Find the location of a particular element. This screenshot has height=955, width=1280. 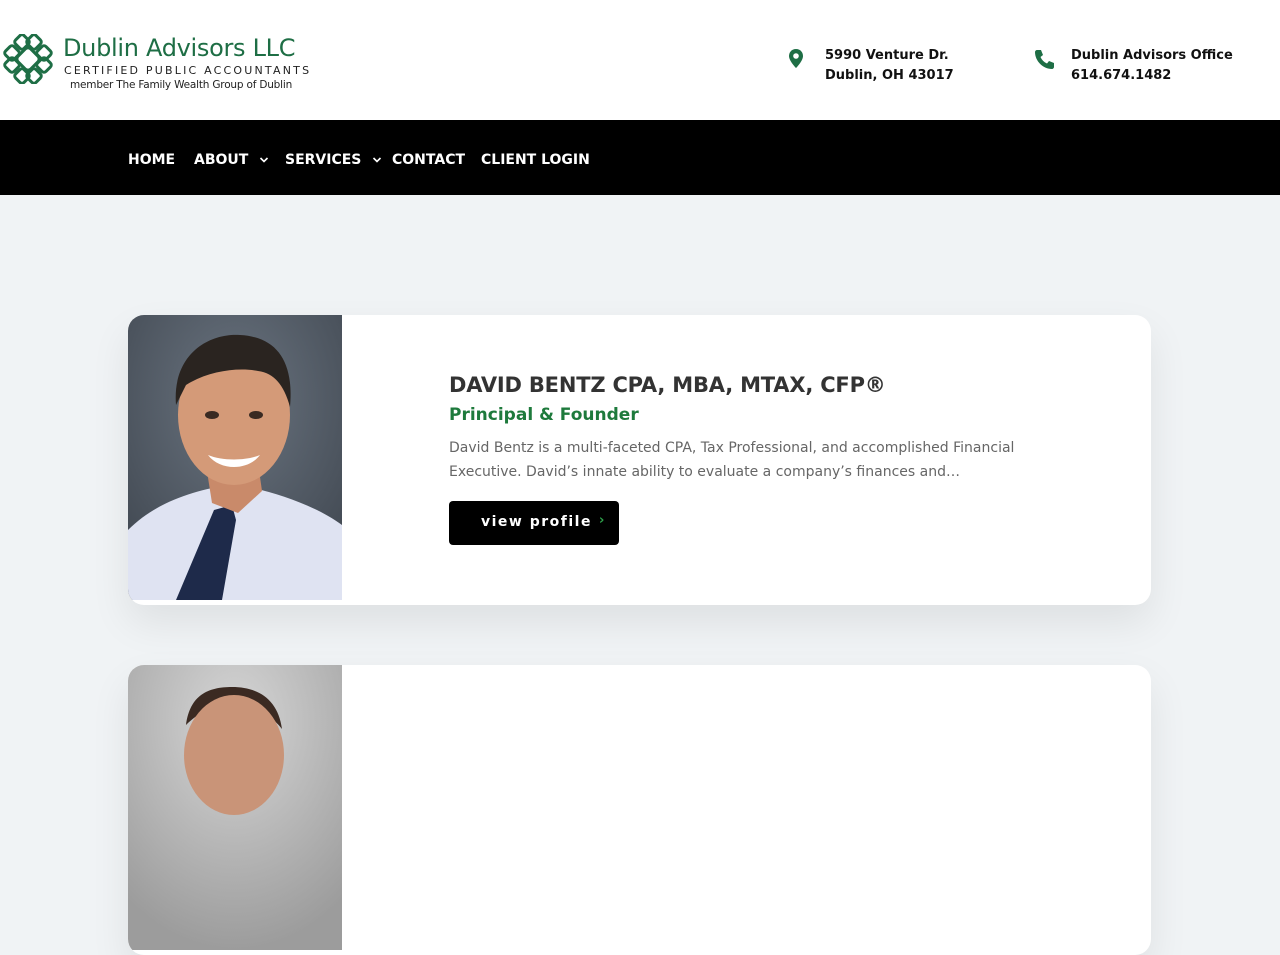

chevron-right-icon: › is located at coordinates (602, 520).